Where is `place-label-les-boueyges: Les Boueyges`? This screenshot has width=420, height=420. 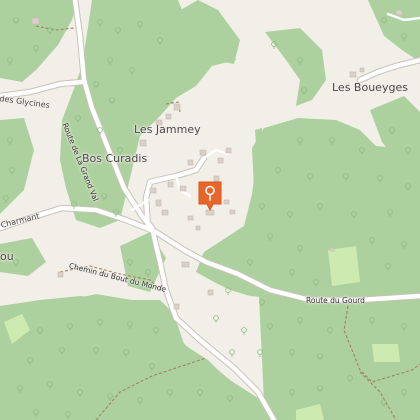 place-label-les-boueyges: Les Boueyges is located at coordinates (370, 87).